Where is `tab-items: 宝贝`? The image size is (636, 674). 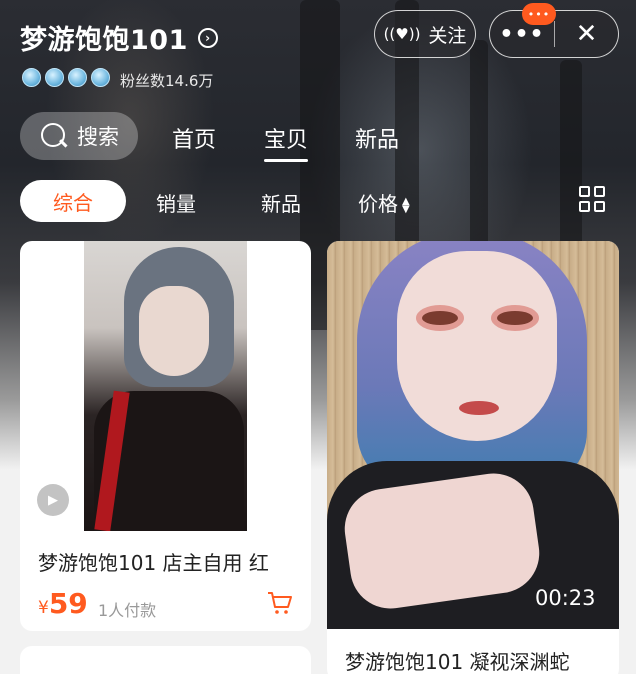 tab-items: 宝贝 is located at coordinates (286, 142).